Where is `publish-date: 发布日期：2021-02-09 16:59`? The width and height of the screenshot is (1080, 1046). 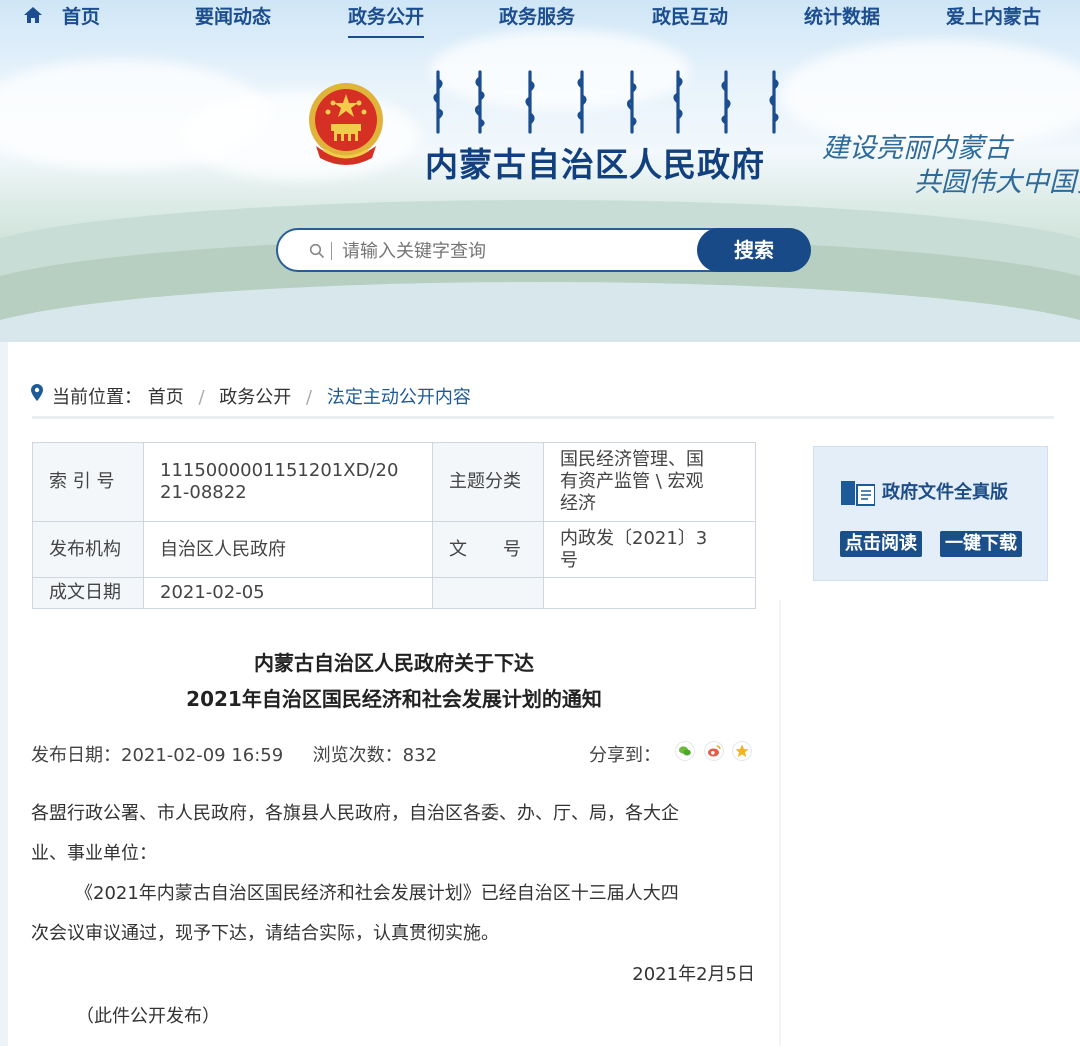 publish-date: 发布日期：2021-02-09 16:59 is located at coordinates (157, 755).